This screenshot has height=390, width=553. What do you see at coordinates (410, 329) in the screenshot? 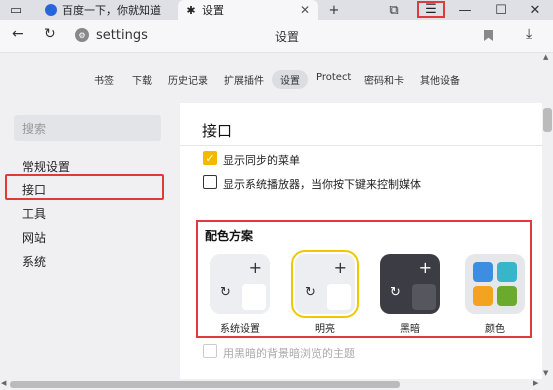
I see `theme-label: 黑暗` at bounding box center [410, 329].